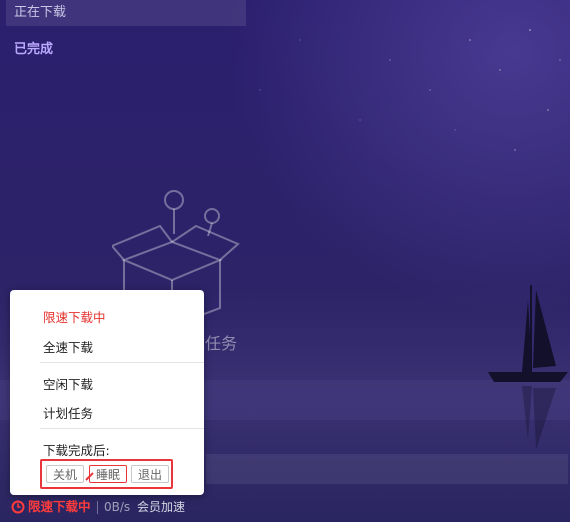  Describe the element at coordinates (18, 507) in the screenshot. I see `clock-icon` at that location.